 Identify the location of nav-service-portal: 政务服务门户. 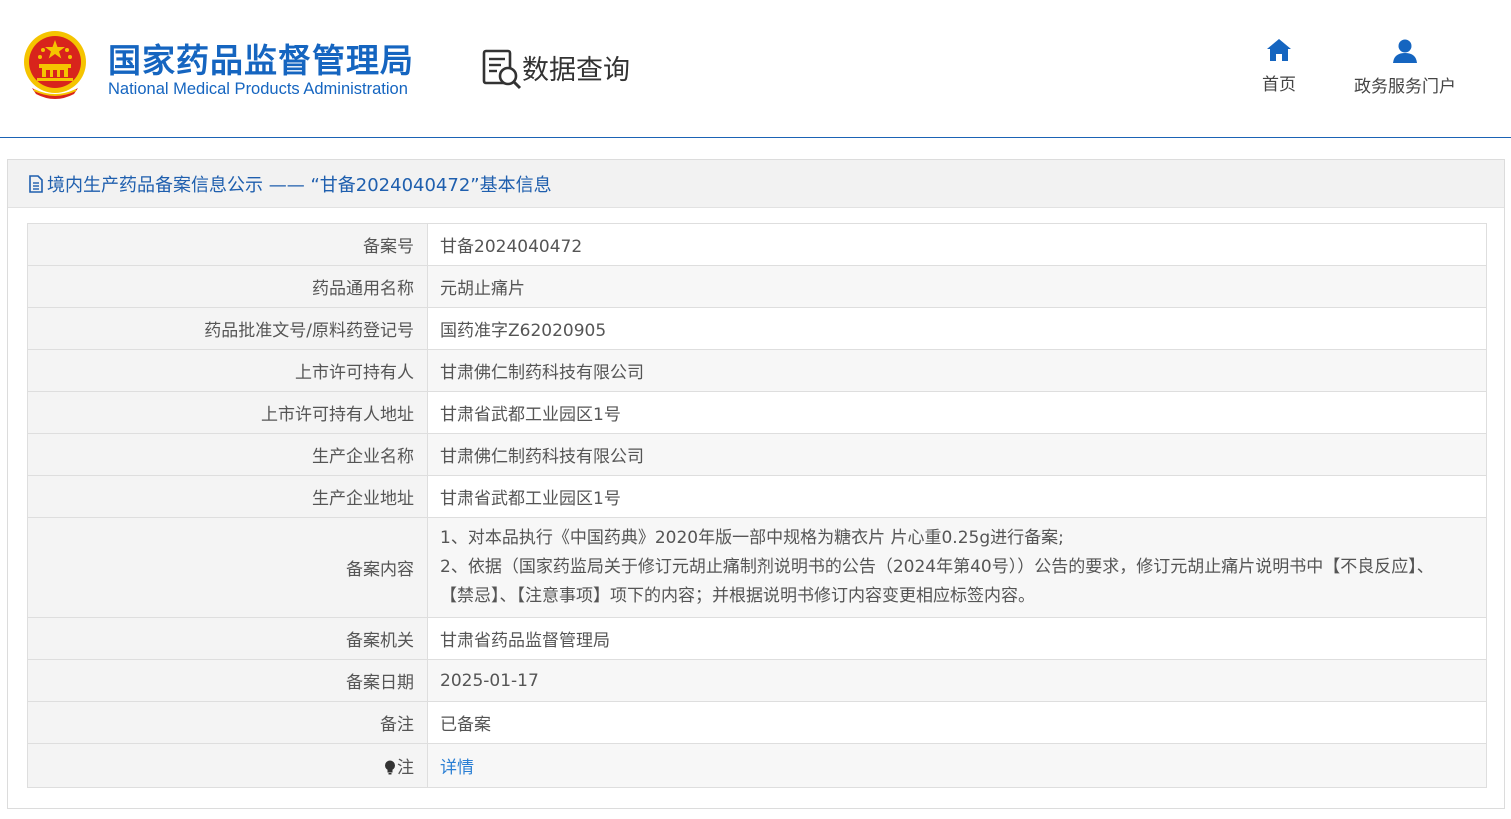
(1405, 67).